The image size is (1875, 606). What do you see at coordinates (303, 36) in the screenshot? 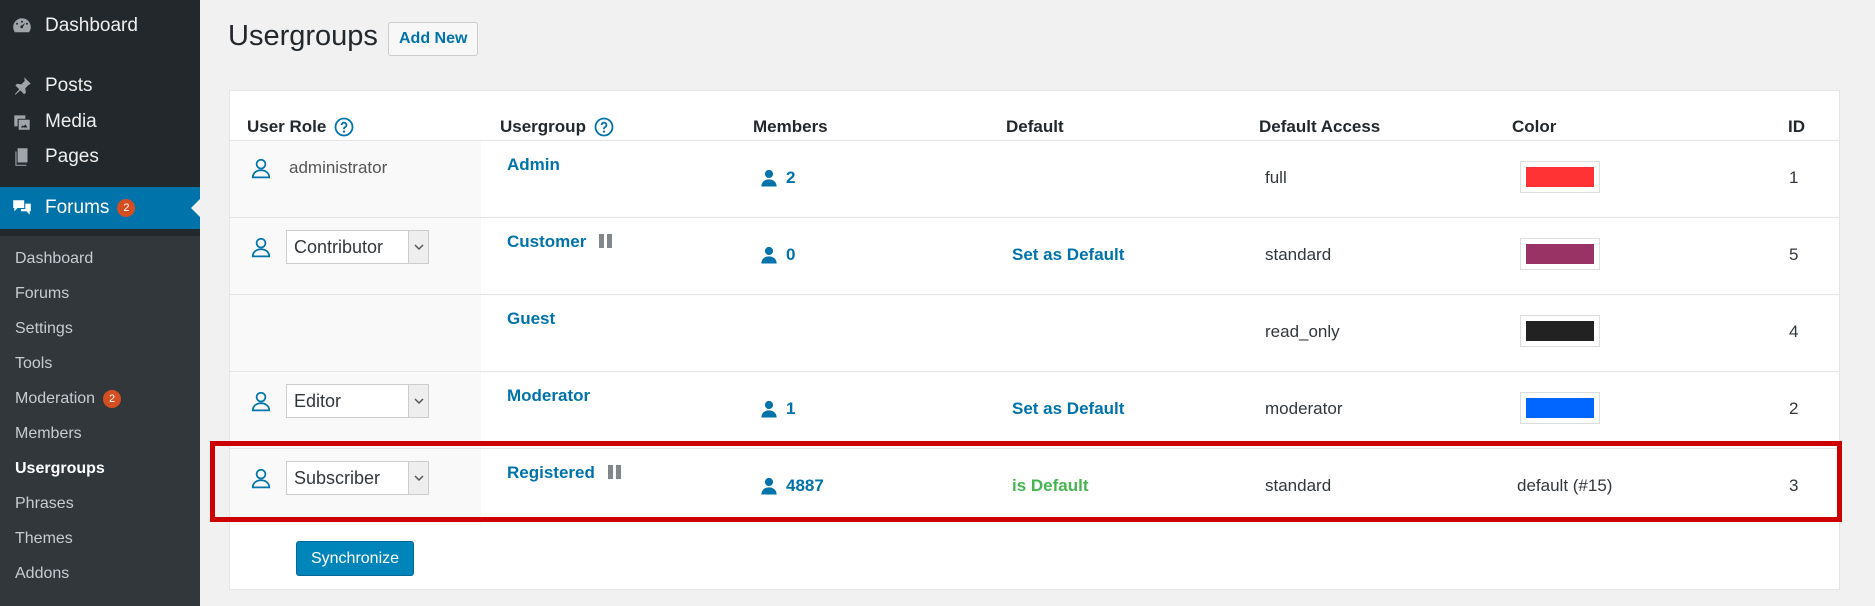
I see `page-title: Usergroups` at bounding box center [303, 36].